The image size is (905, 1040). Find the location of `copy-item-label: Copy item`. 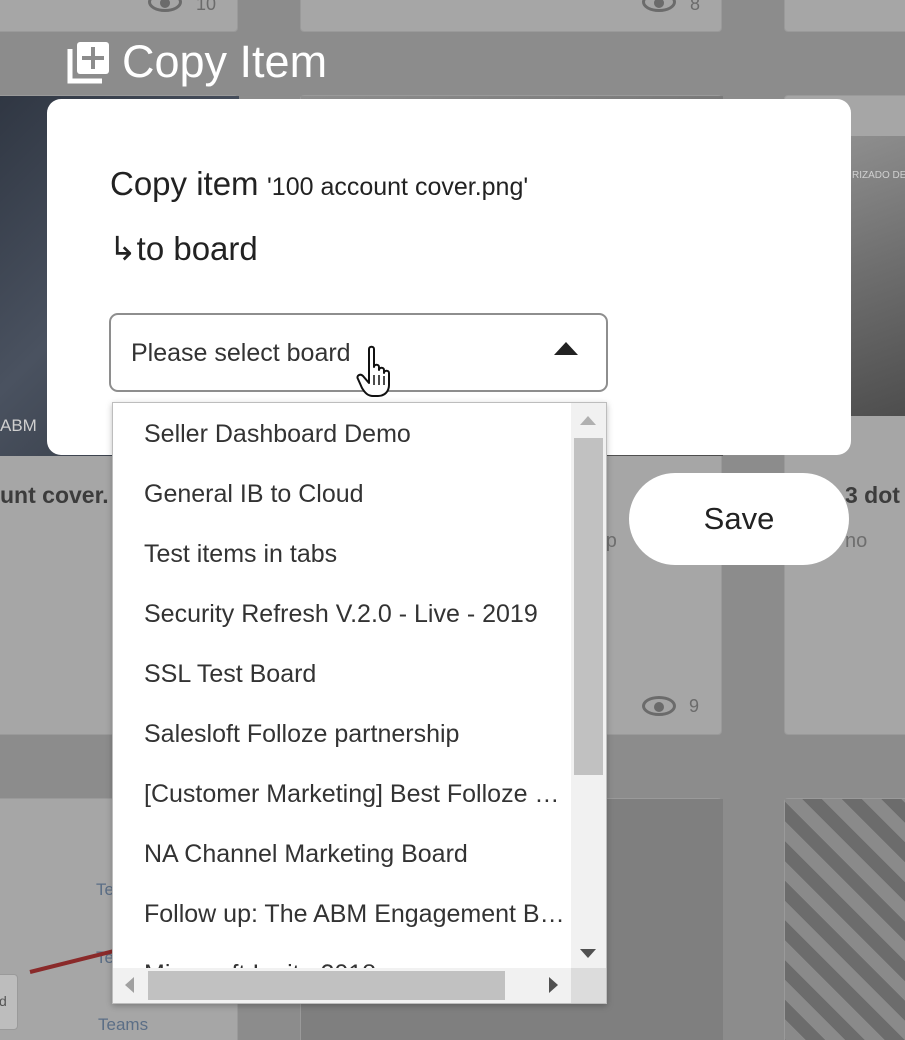

copy-item-label: Copy item is located at coordinates (184, 183).